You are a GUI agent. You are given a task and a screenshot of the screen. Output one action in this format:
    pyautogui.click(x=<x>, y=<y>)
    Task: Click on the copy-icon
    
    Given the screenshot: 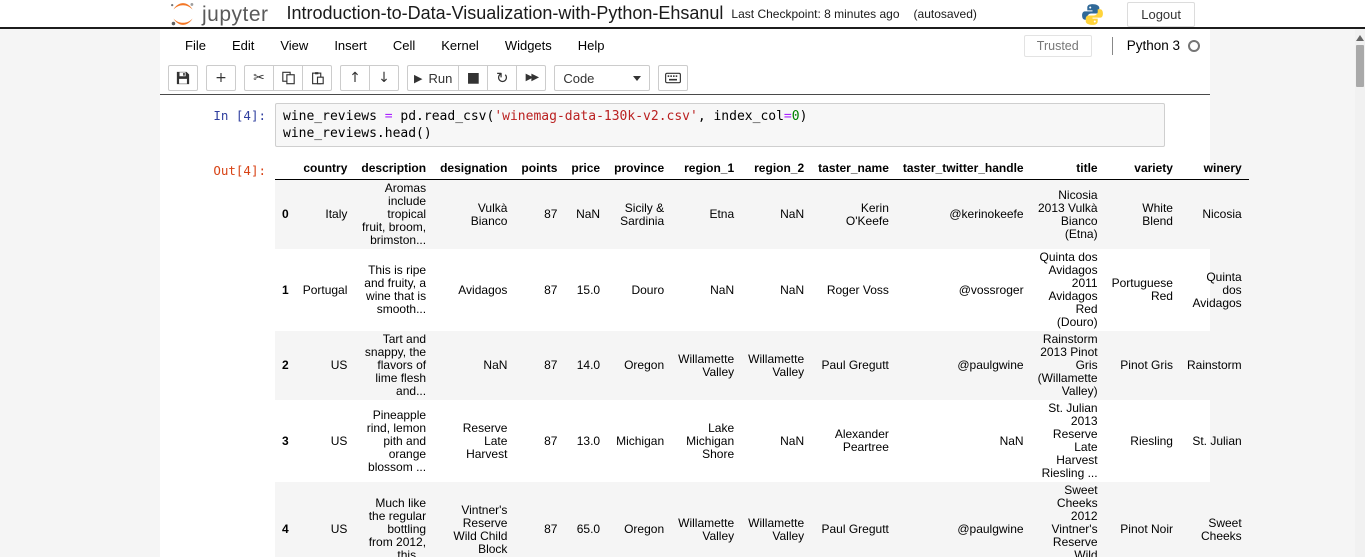 What is the action you would take?
    pyautogui.click(x=288, y=78)
    